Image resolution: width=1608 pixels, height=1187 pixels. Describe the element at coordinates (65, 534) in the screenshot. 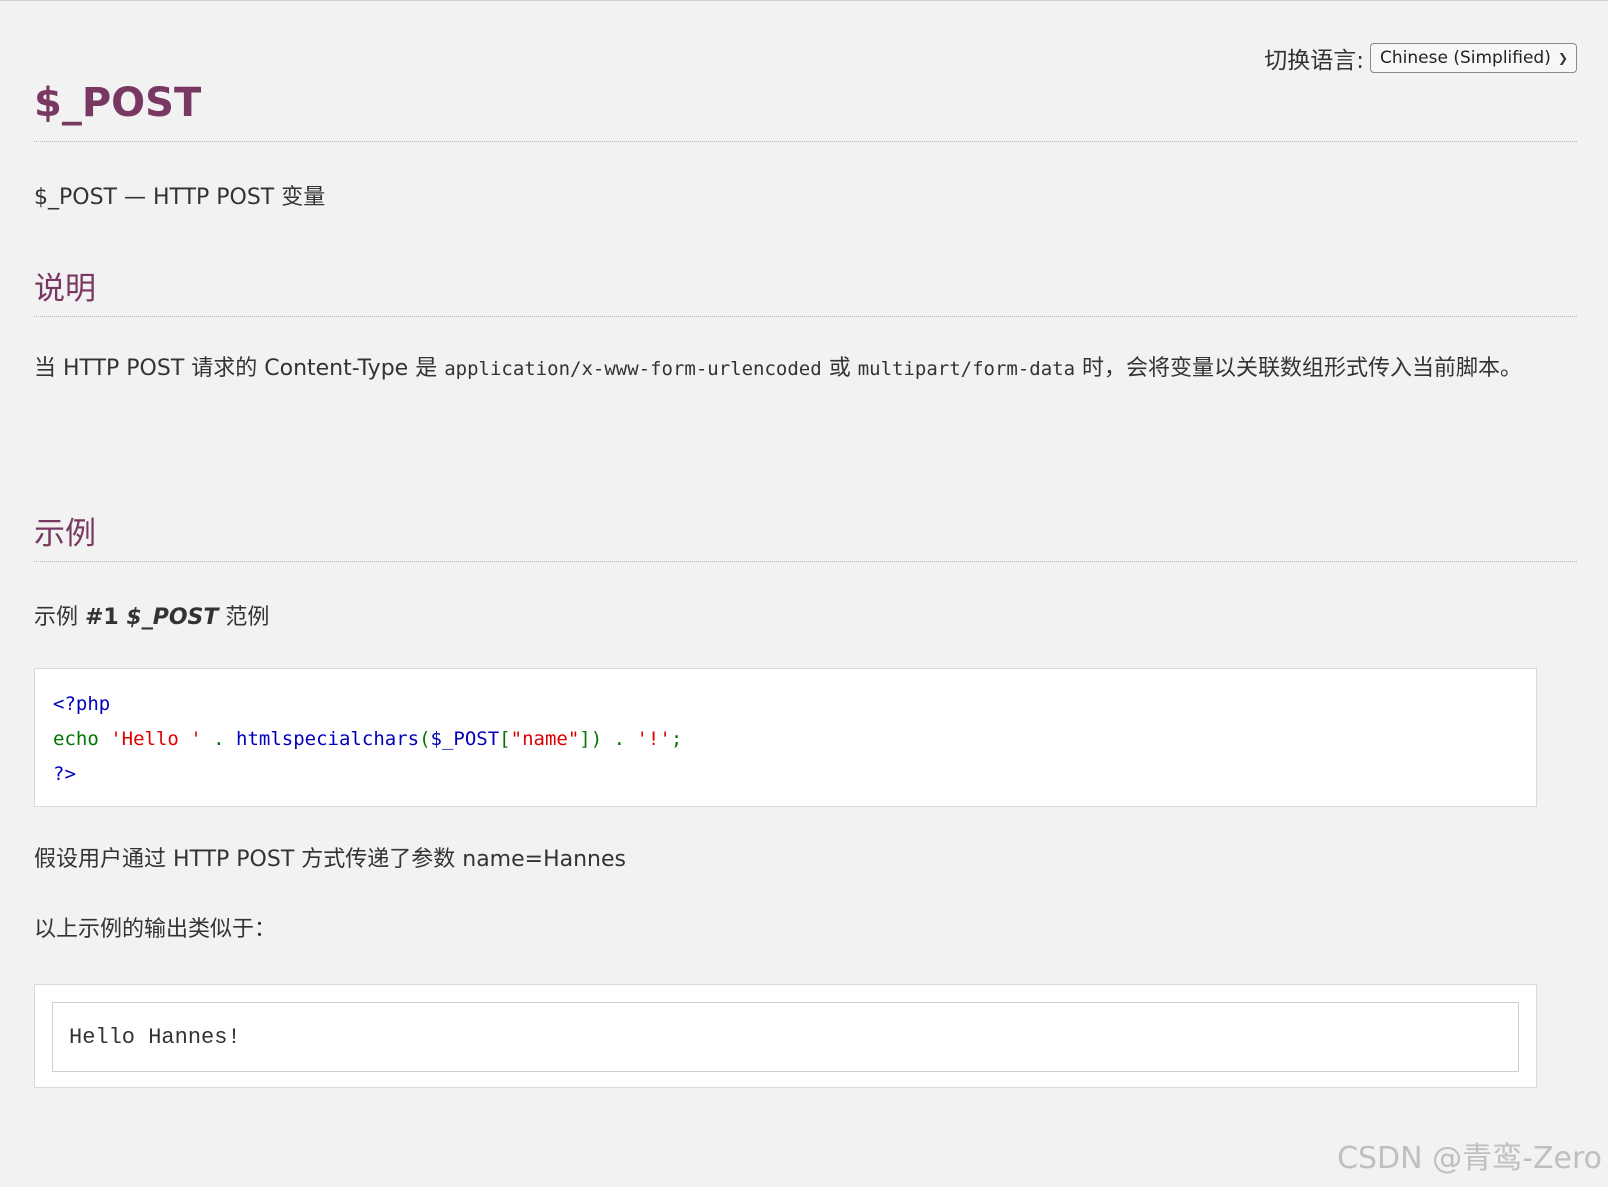

I see `examples-heading: 示例` at that location.